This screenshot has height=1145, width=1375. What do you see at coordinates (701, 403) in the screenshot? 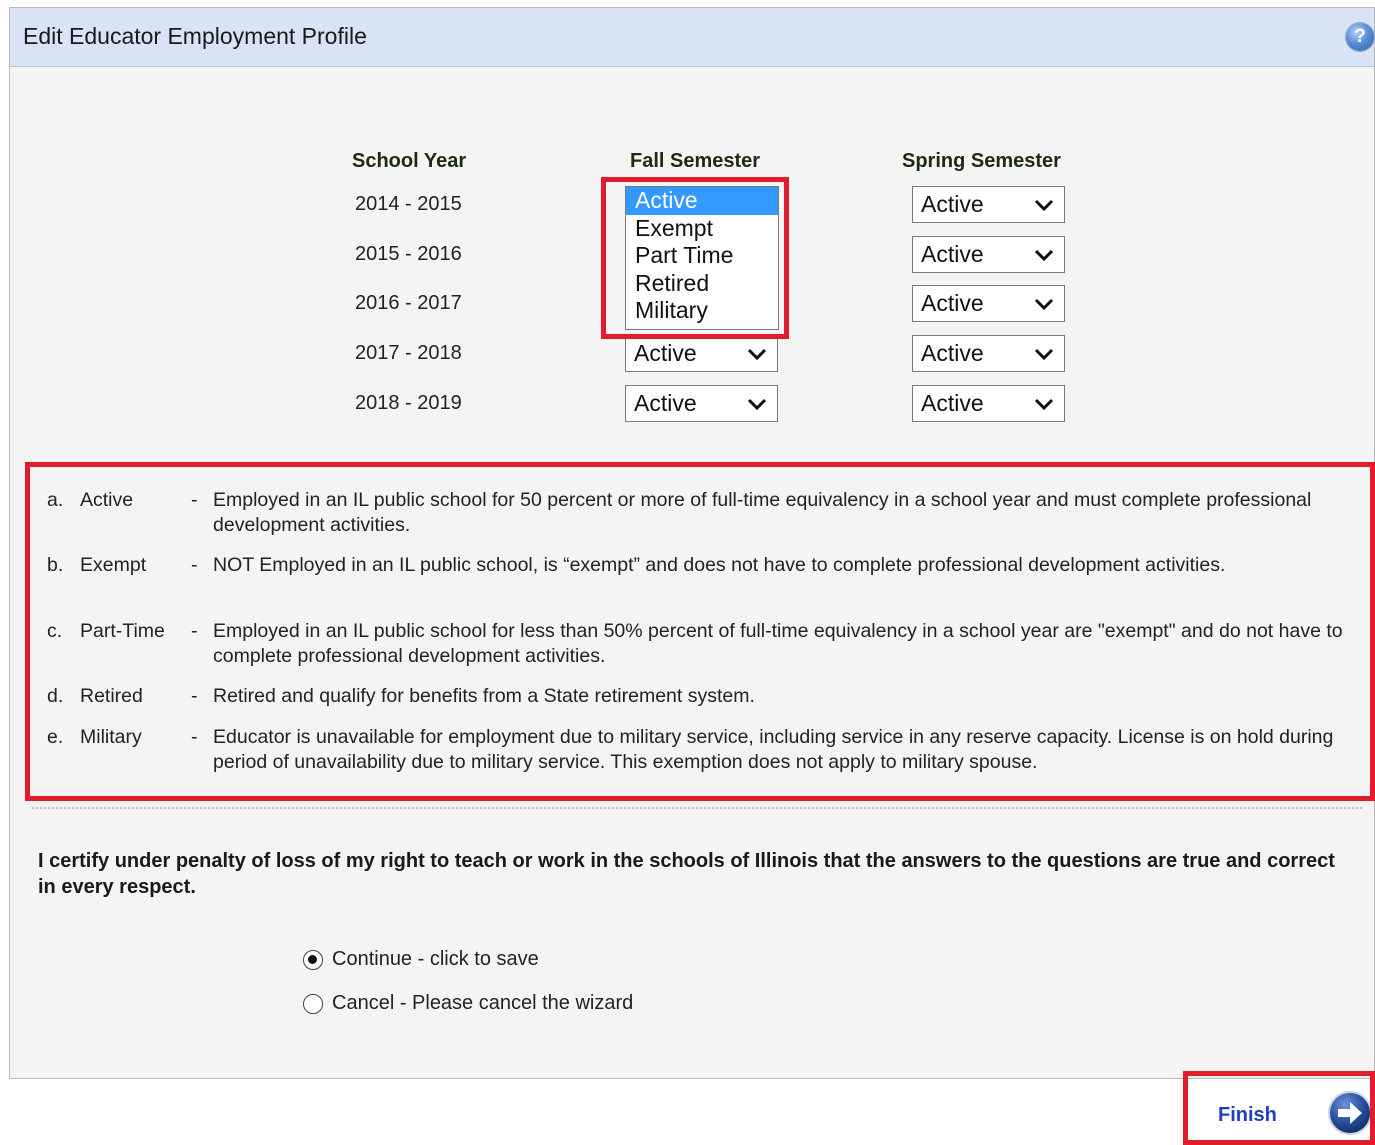
I see `fall-select-2018-2019: Active` at bounding box center [701, 403].